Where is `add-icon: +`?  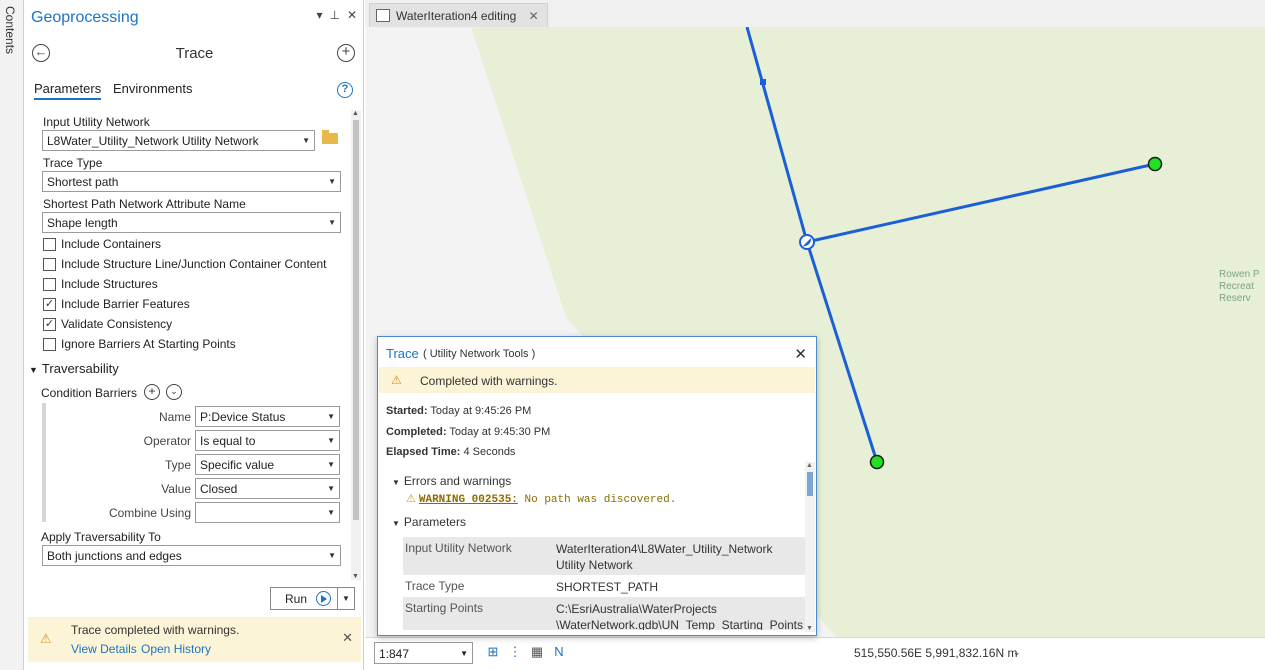
add-icon: + is located at coordinates (346, 53).